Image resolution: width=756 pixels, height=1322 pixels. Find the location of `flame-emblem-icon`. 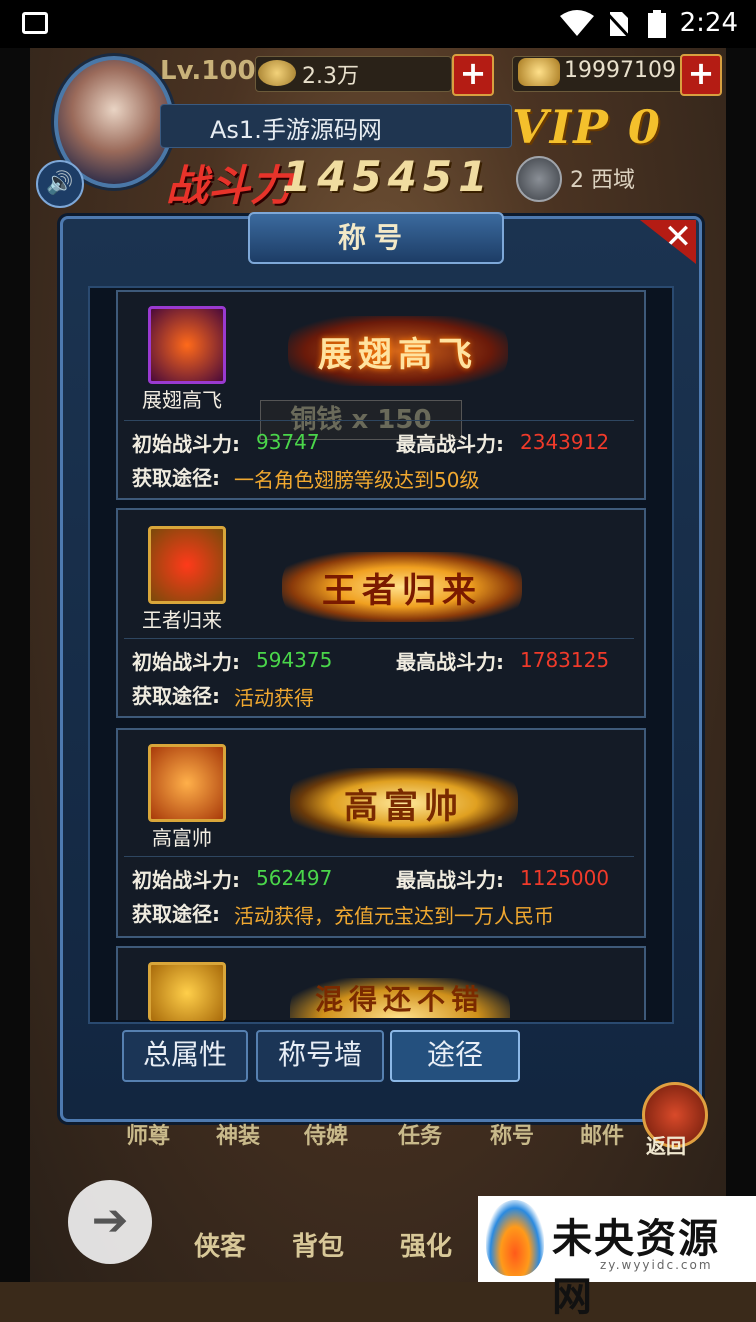

flame-emblem-icon is located at coordinates (187, 783).